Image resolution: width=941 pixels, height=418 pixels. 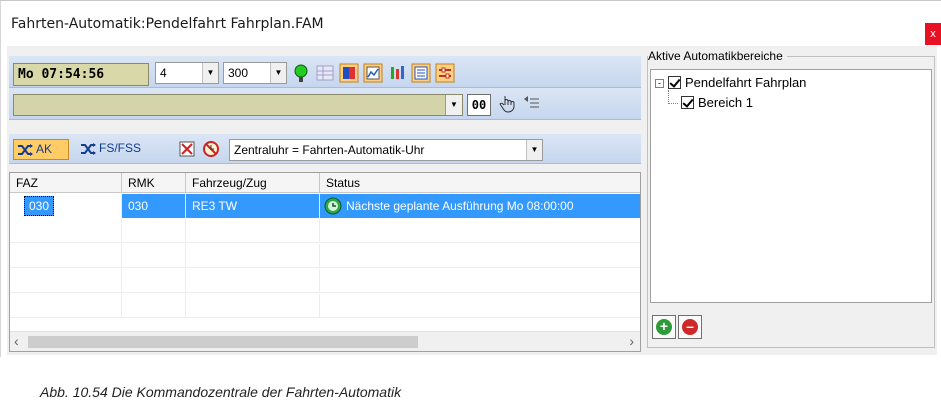 I want to click on selection-toolbar: ▼ 00, so click(x=325, y=104).